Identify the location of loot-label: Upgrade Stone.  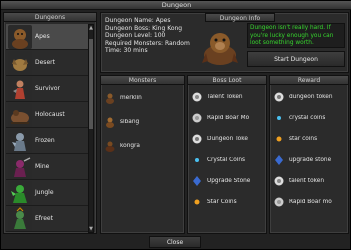
(229, 180).